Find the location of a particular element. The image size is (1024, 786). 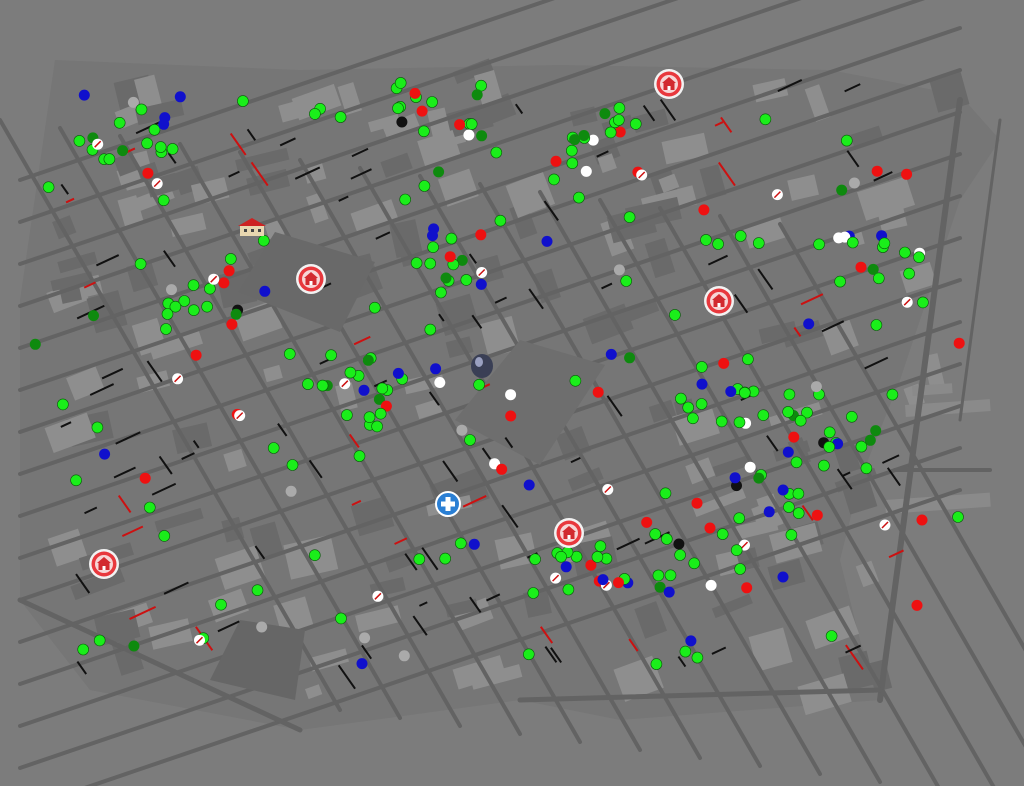

dome-icon is located at coordinates (482, 366).